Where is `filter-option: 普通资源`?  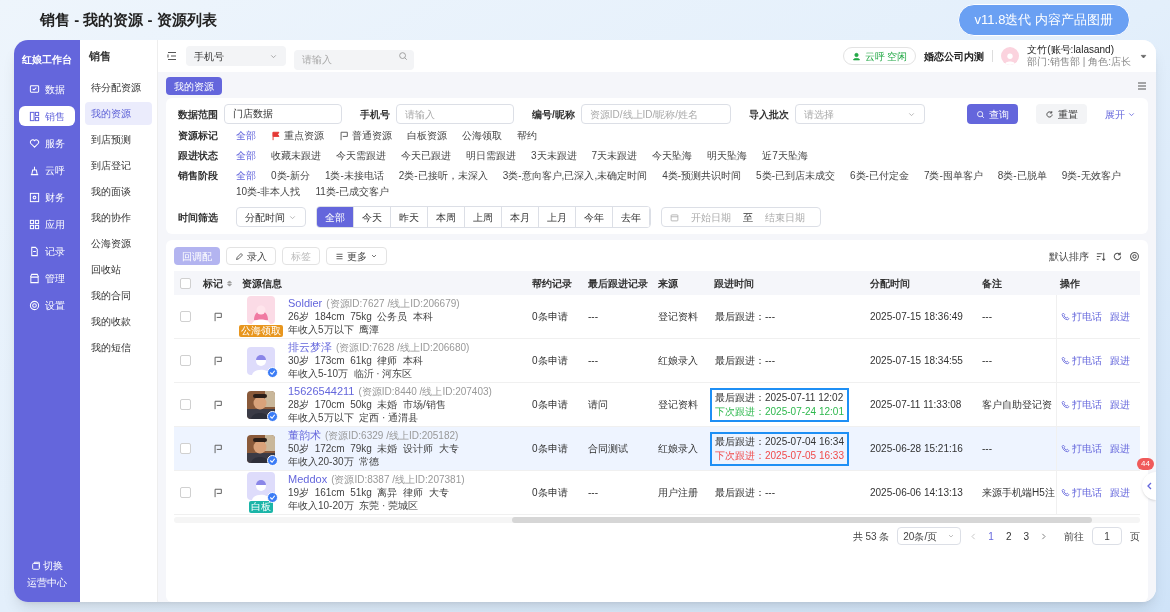 filter-option: 普通资源 is located at coordinates (365, 136).